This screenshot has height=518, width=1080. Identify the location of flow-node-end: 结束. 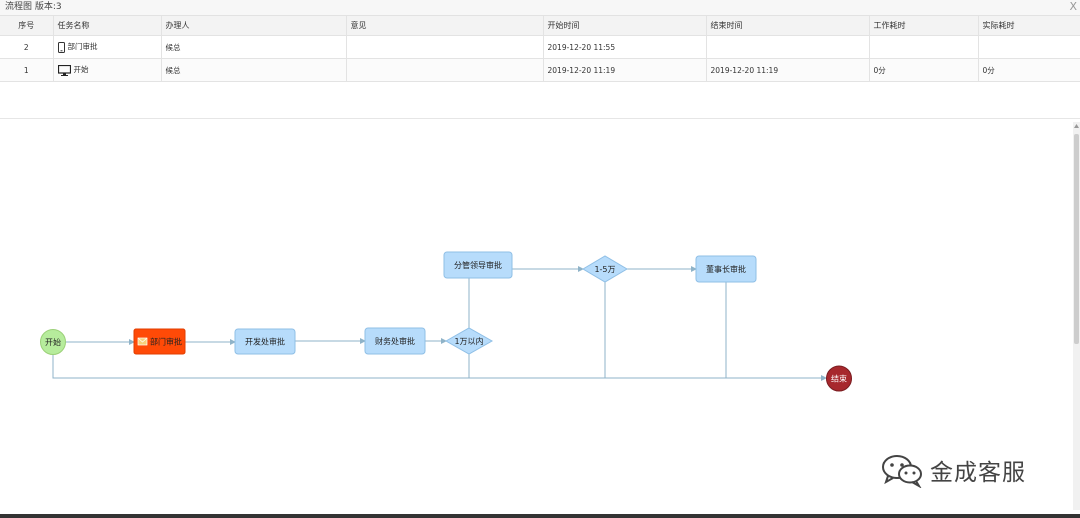
(839, 378).